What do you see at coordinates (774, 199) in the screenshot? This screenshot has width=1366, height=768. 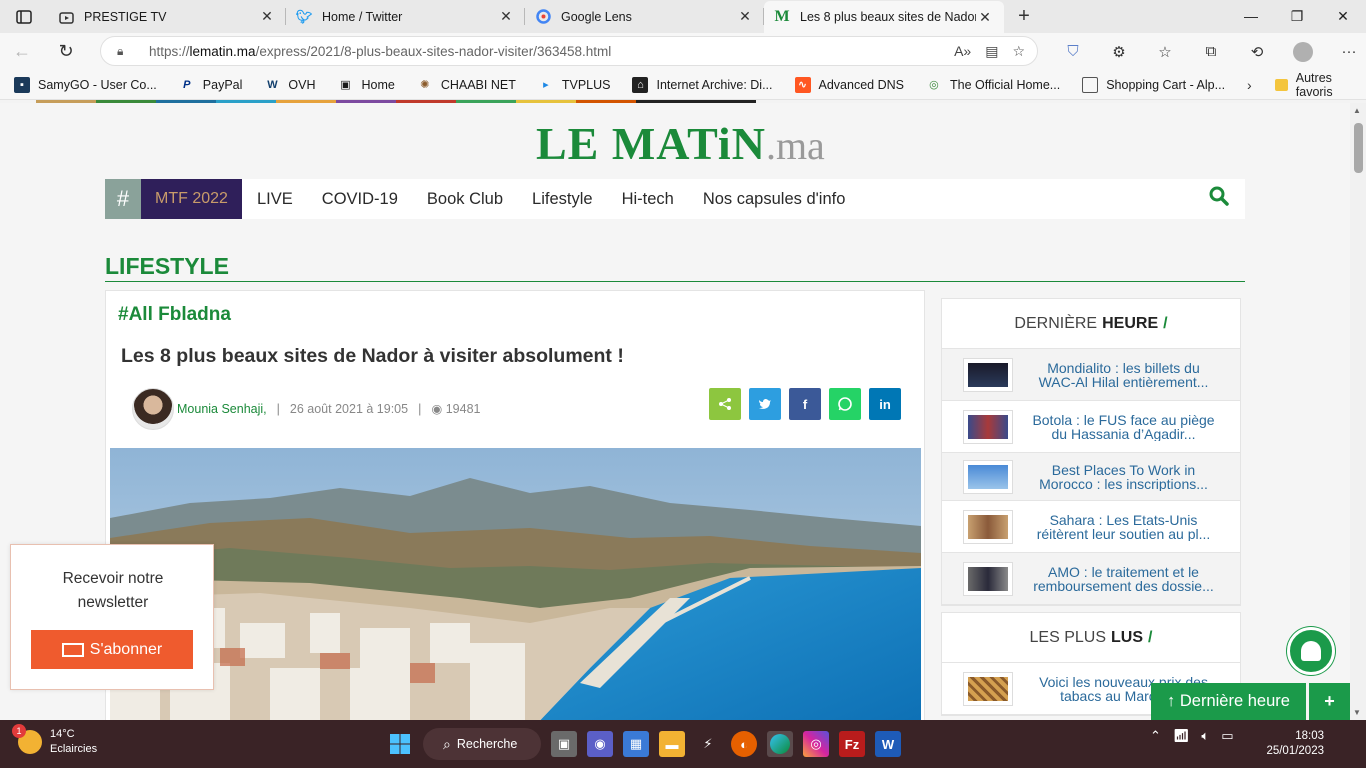 I see `nav-item-capsules: Nos capsules d'info` at bounding box center [774, 199].